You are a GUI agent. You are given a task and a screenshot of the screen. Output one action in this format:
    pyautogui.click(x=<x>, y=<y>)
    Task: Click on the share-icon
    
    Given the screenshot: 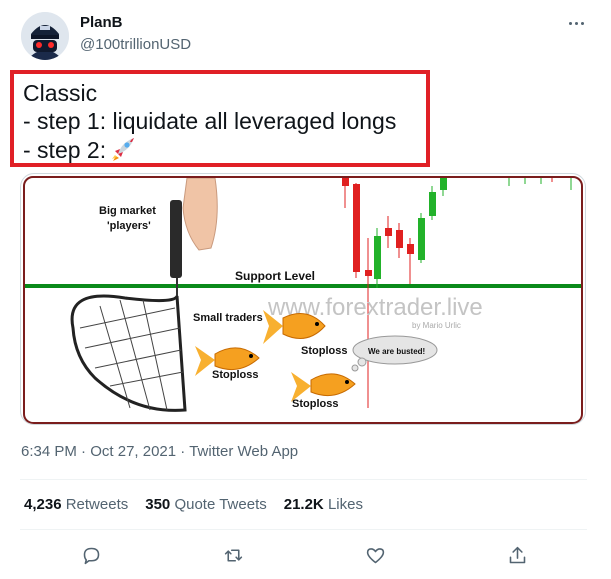 What is the action you would take?
    pyautogui.click(x=517, y=555)
    